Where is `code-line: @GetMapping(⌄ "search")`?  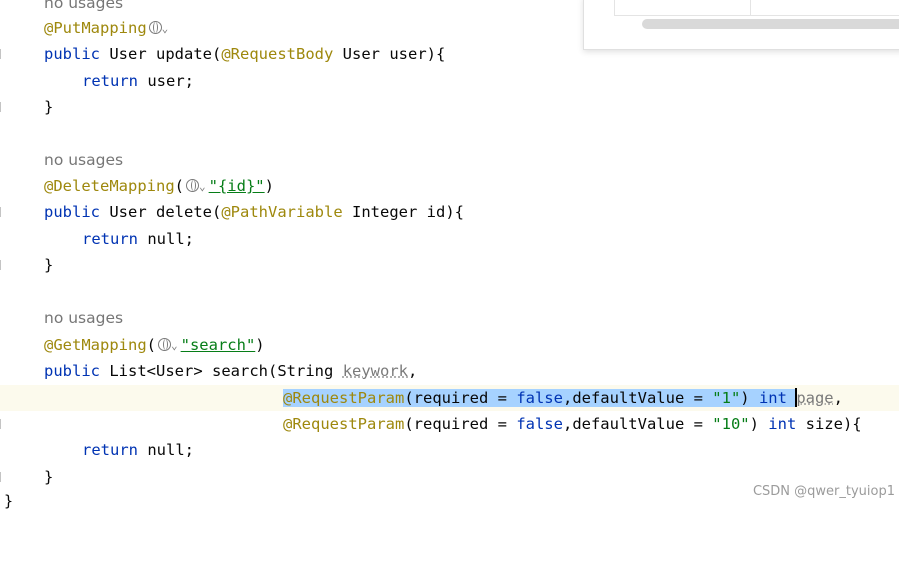
code-line: @GetMapping(⌄ "search") is located at coordinates (154, 345).